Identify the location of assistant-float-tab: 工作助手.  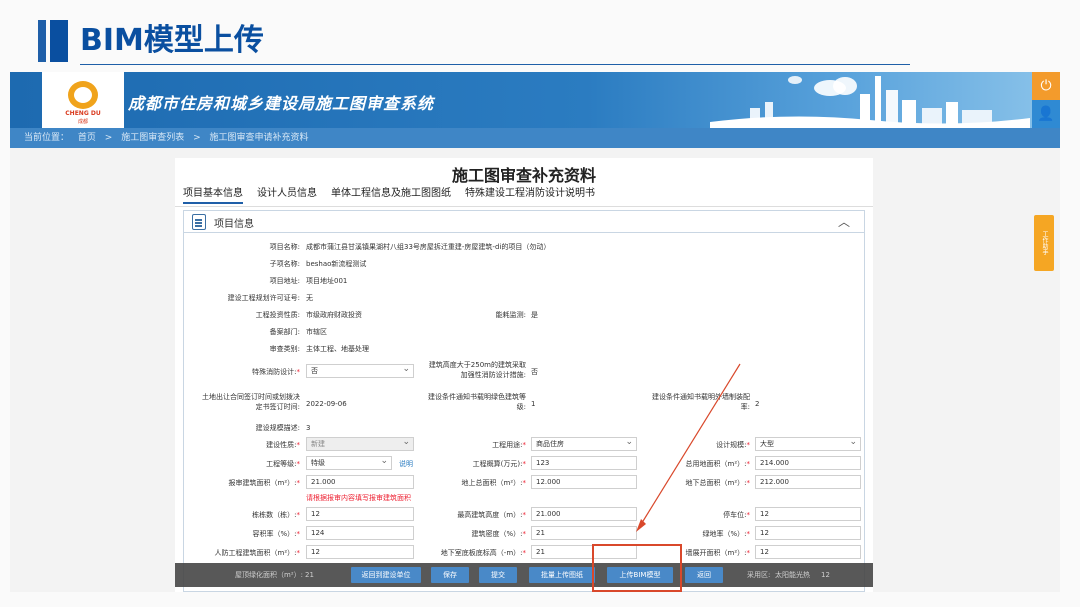
(1044, 243).